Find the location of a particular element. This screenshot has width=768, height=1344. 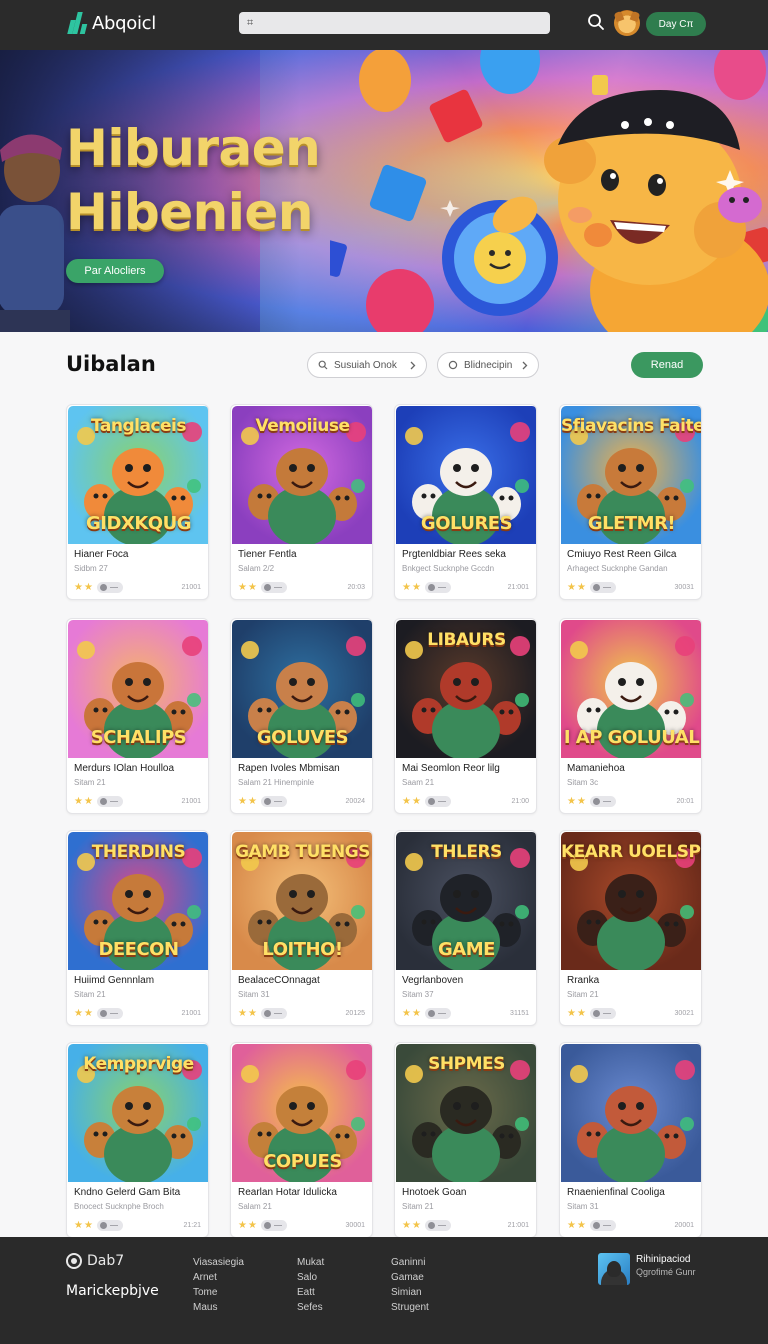

footer-link: Viasasiegia is located at coordinates (218, 1262).